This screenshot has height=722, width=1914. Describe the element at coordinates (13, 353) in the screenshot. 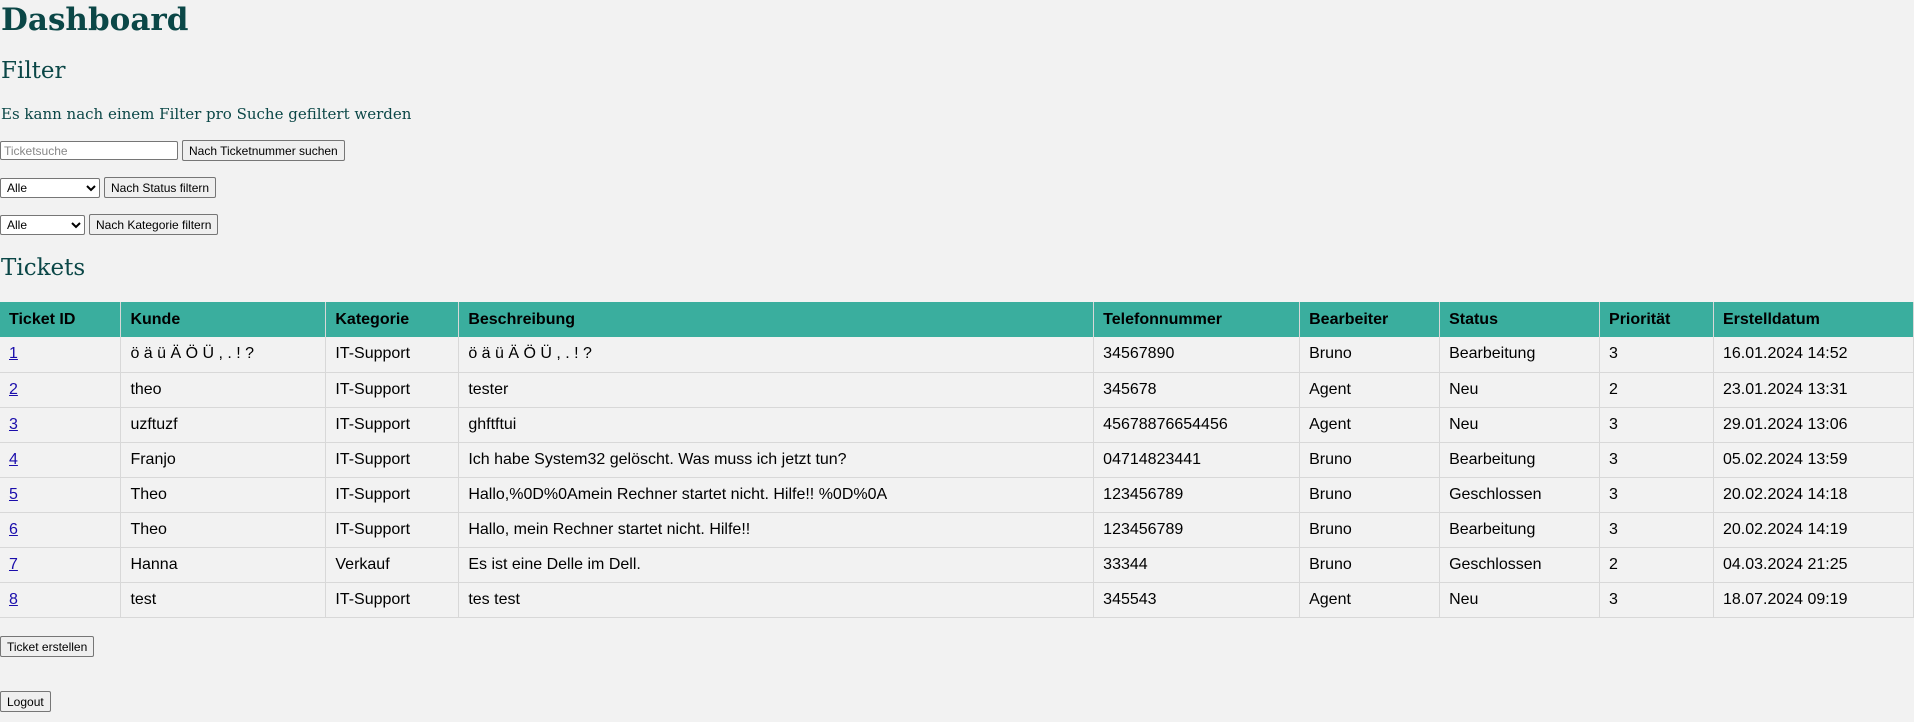

I see `ticket-id-link: 1` at that location.